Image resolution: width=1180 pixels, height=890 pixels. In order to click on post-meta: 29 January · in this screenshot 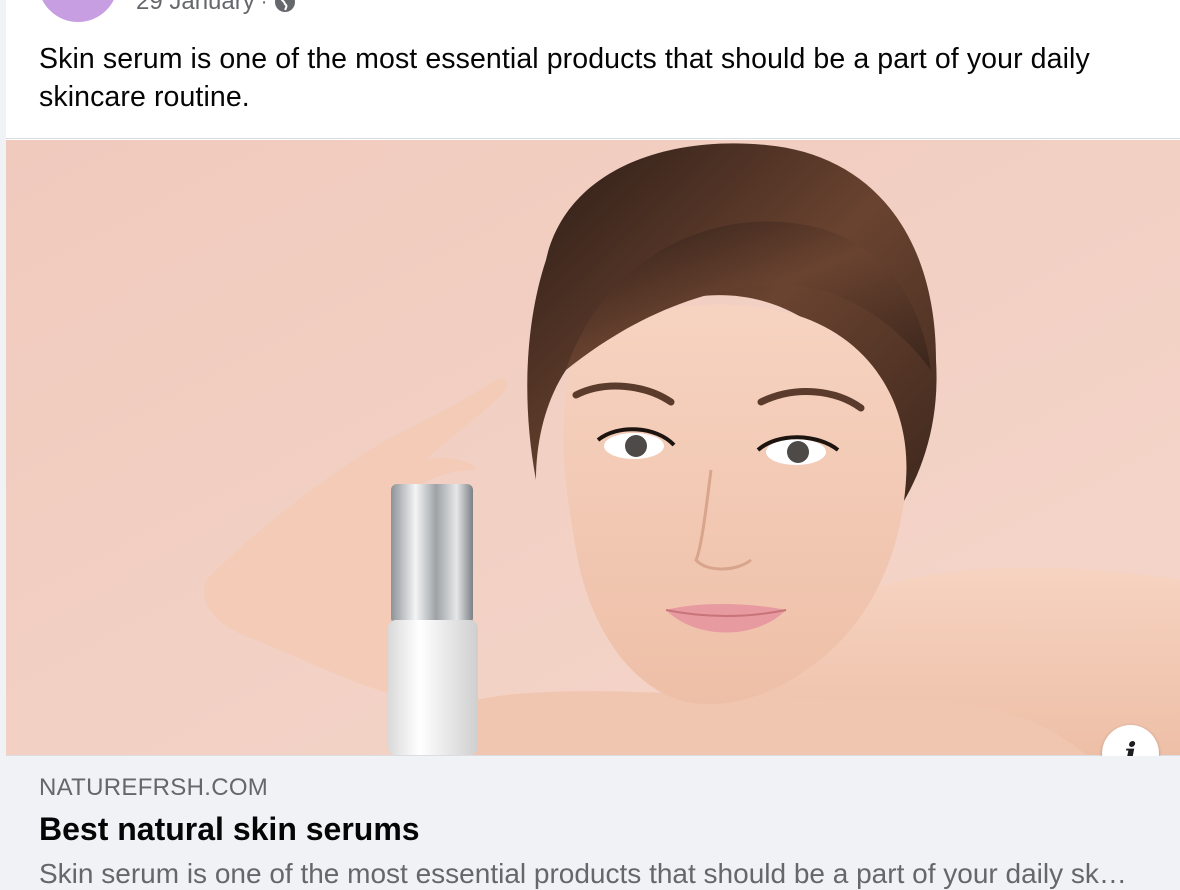, I will do `click(216, 8)`.